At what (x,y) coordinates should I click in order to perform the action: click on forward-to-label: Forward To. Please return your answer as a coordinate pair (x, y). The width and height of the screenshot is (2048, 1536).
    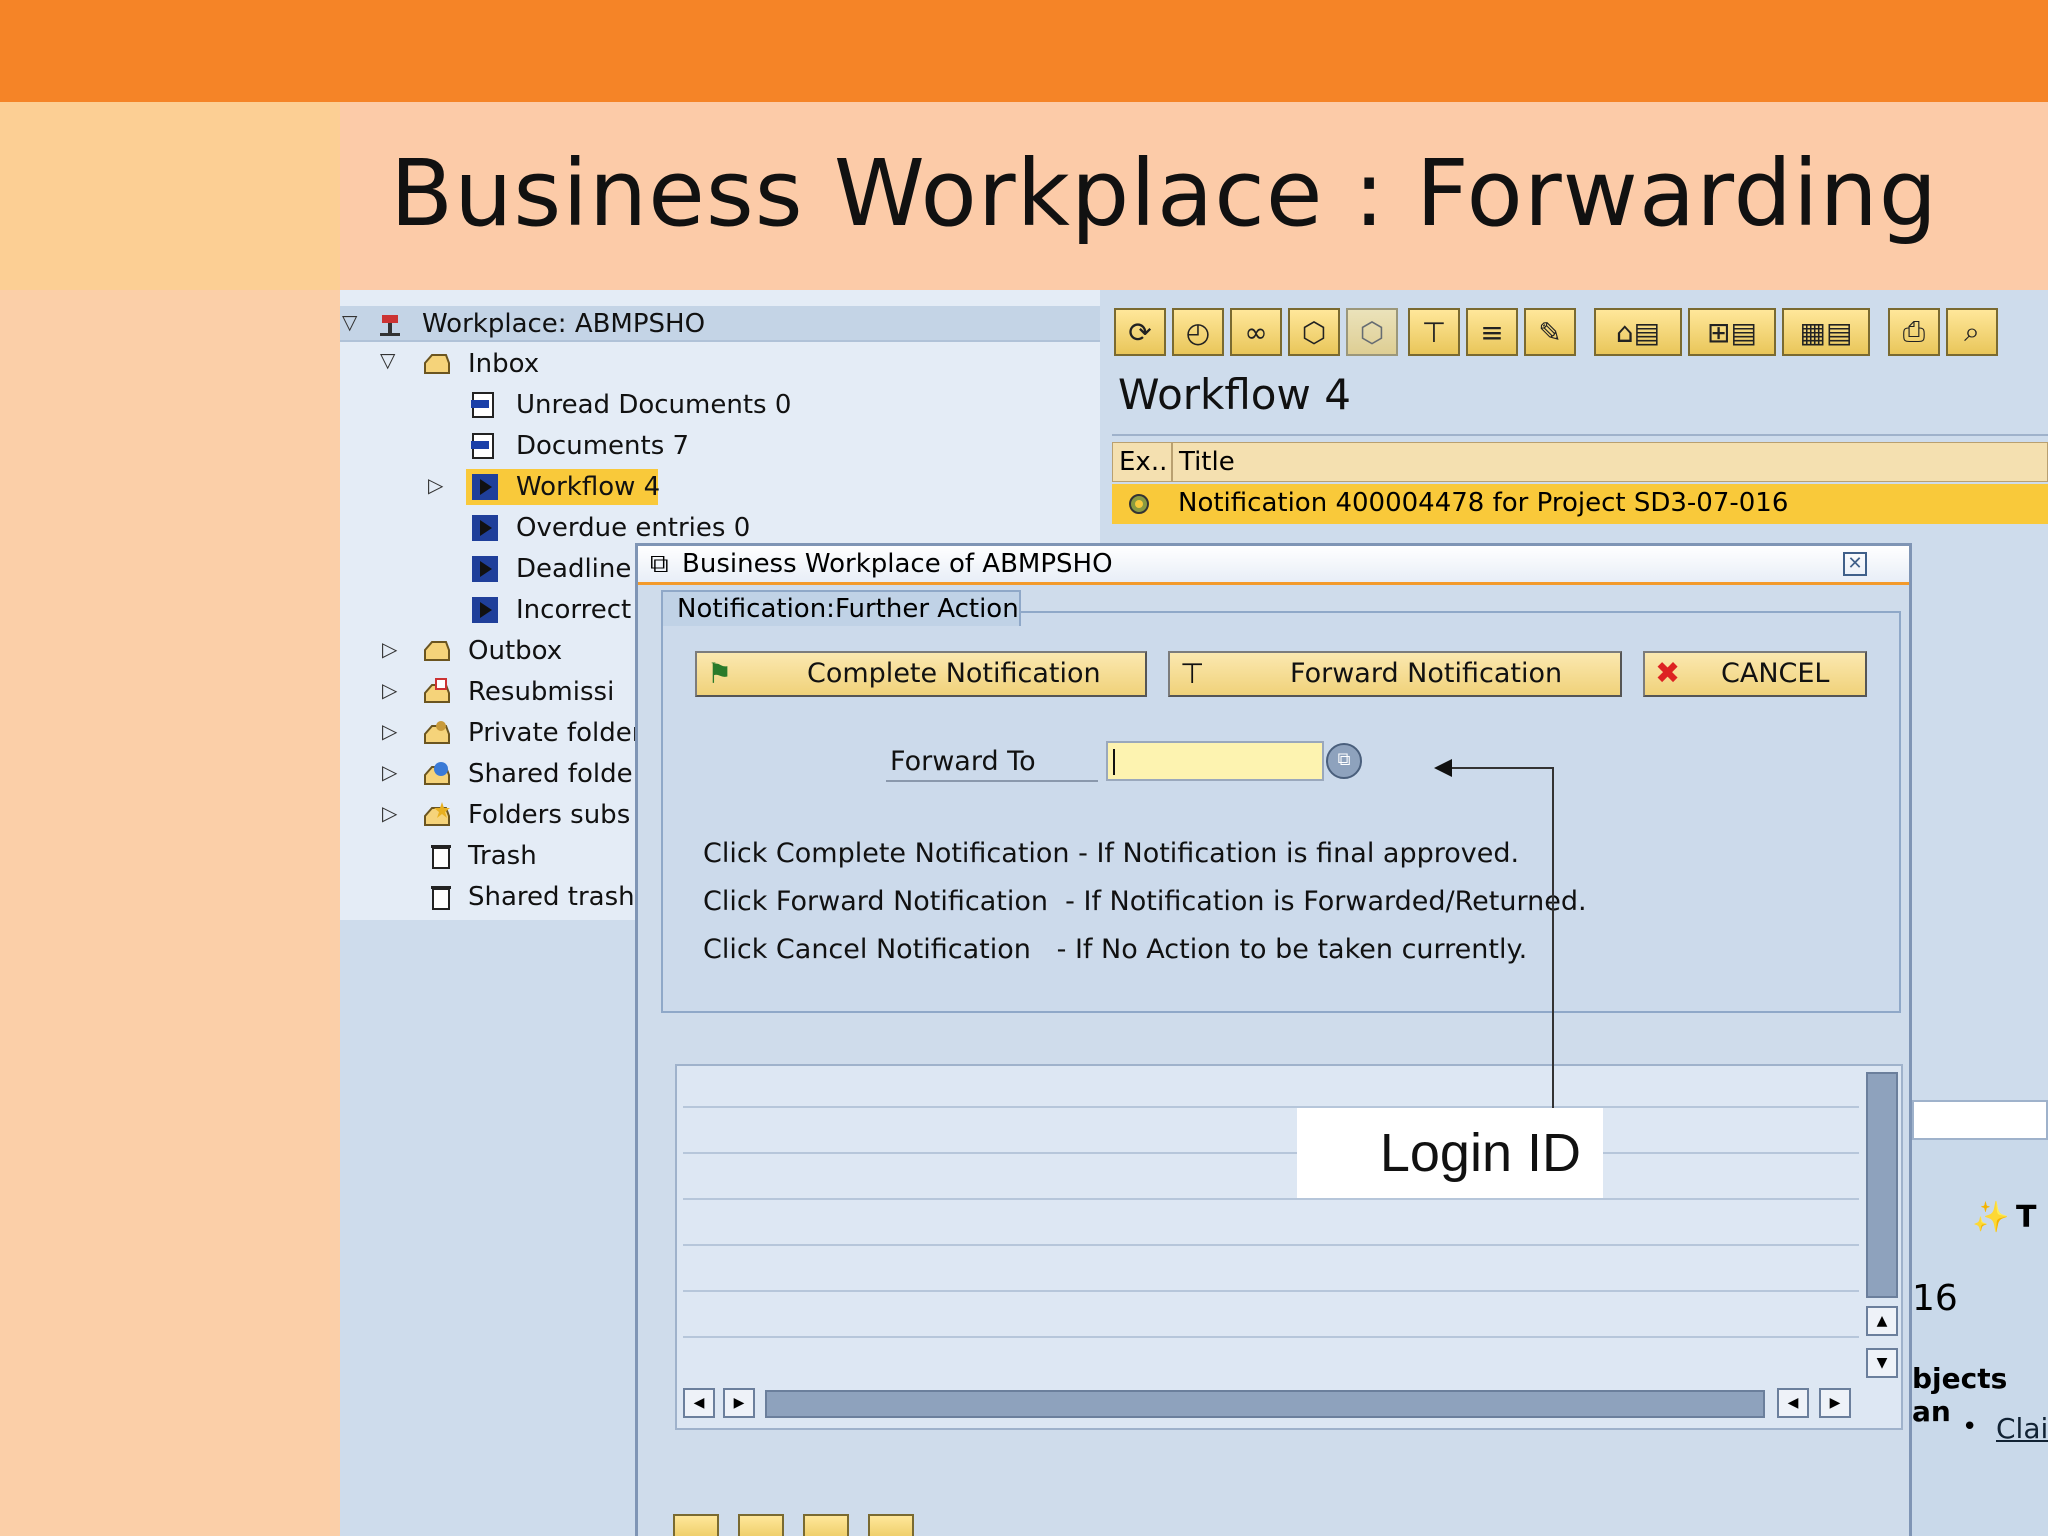
    Looking at the image, I should click on (963, 761).